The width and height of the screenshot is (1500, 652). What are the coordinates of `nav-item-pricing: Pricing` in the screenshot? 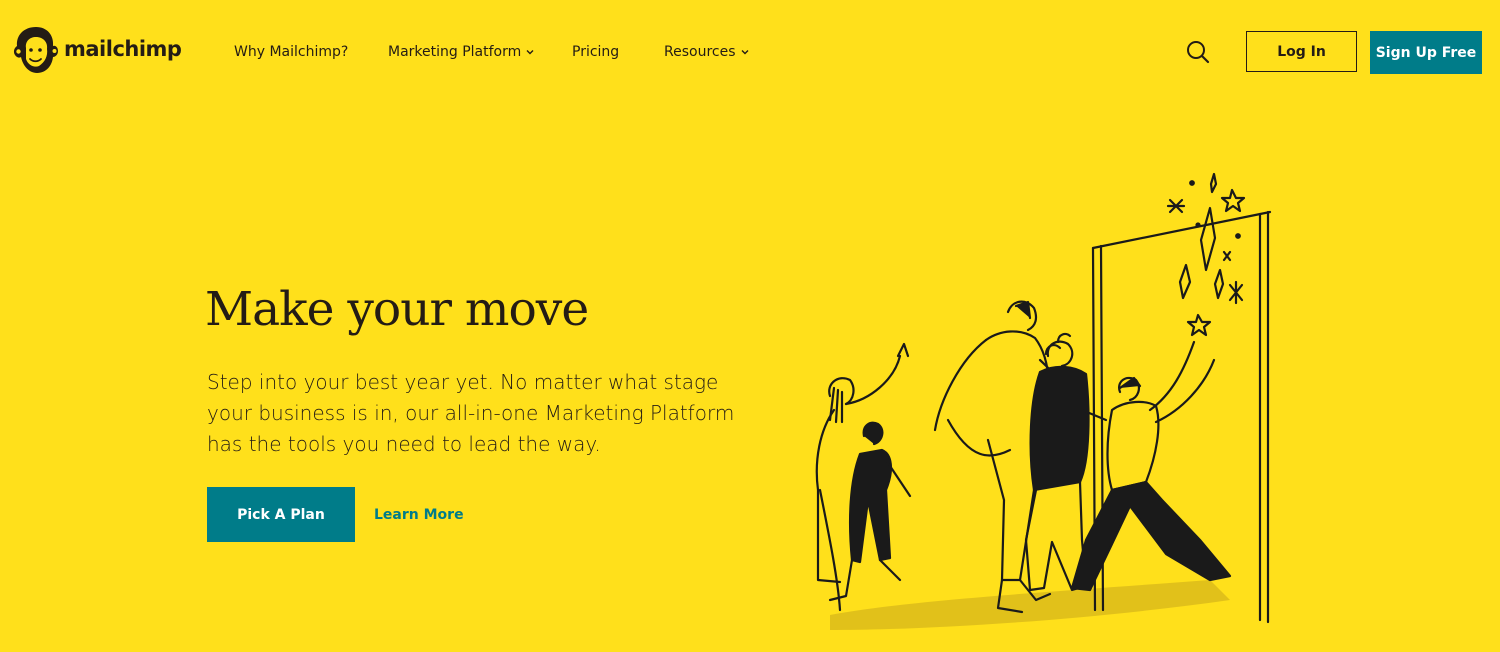 It's located at (595, 52).